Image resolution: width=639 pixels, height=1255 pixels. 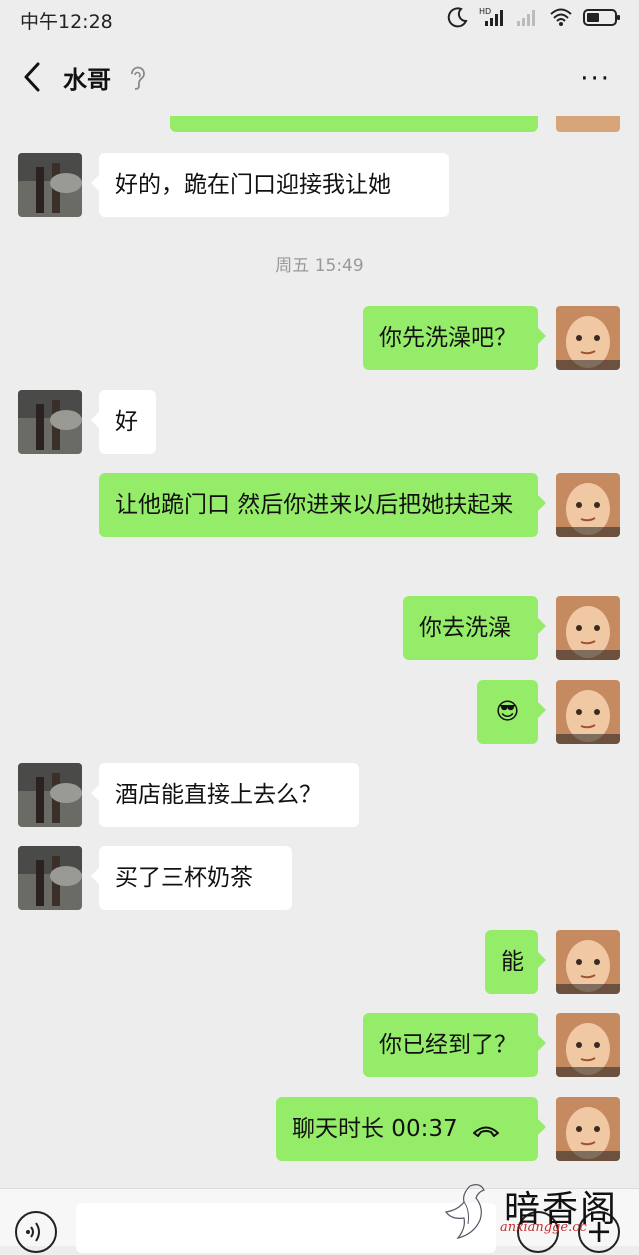 I want to click on message-bubble: 买了三杯奶茶, so click(x=191, y=878).